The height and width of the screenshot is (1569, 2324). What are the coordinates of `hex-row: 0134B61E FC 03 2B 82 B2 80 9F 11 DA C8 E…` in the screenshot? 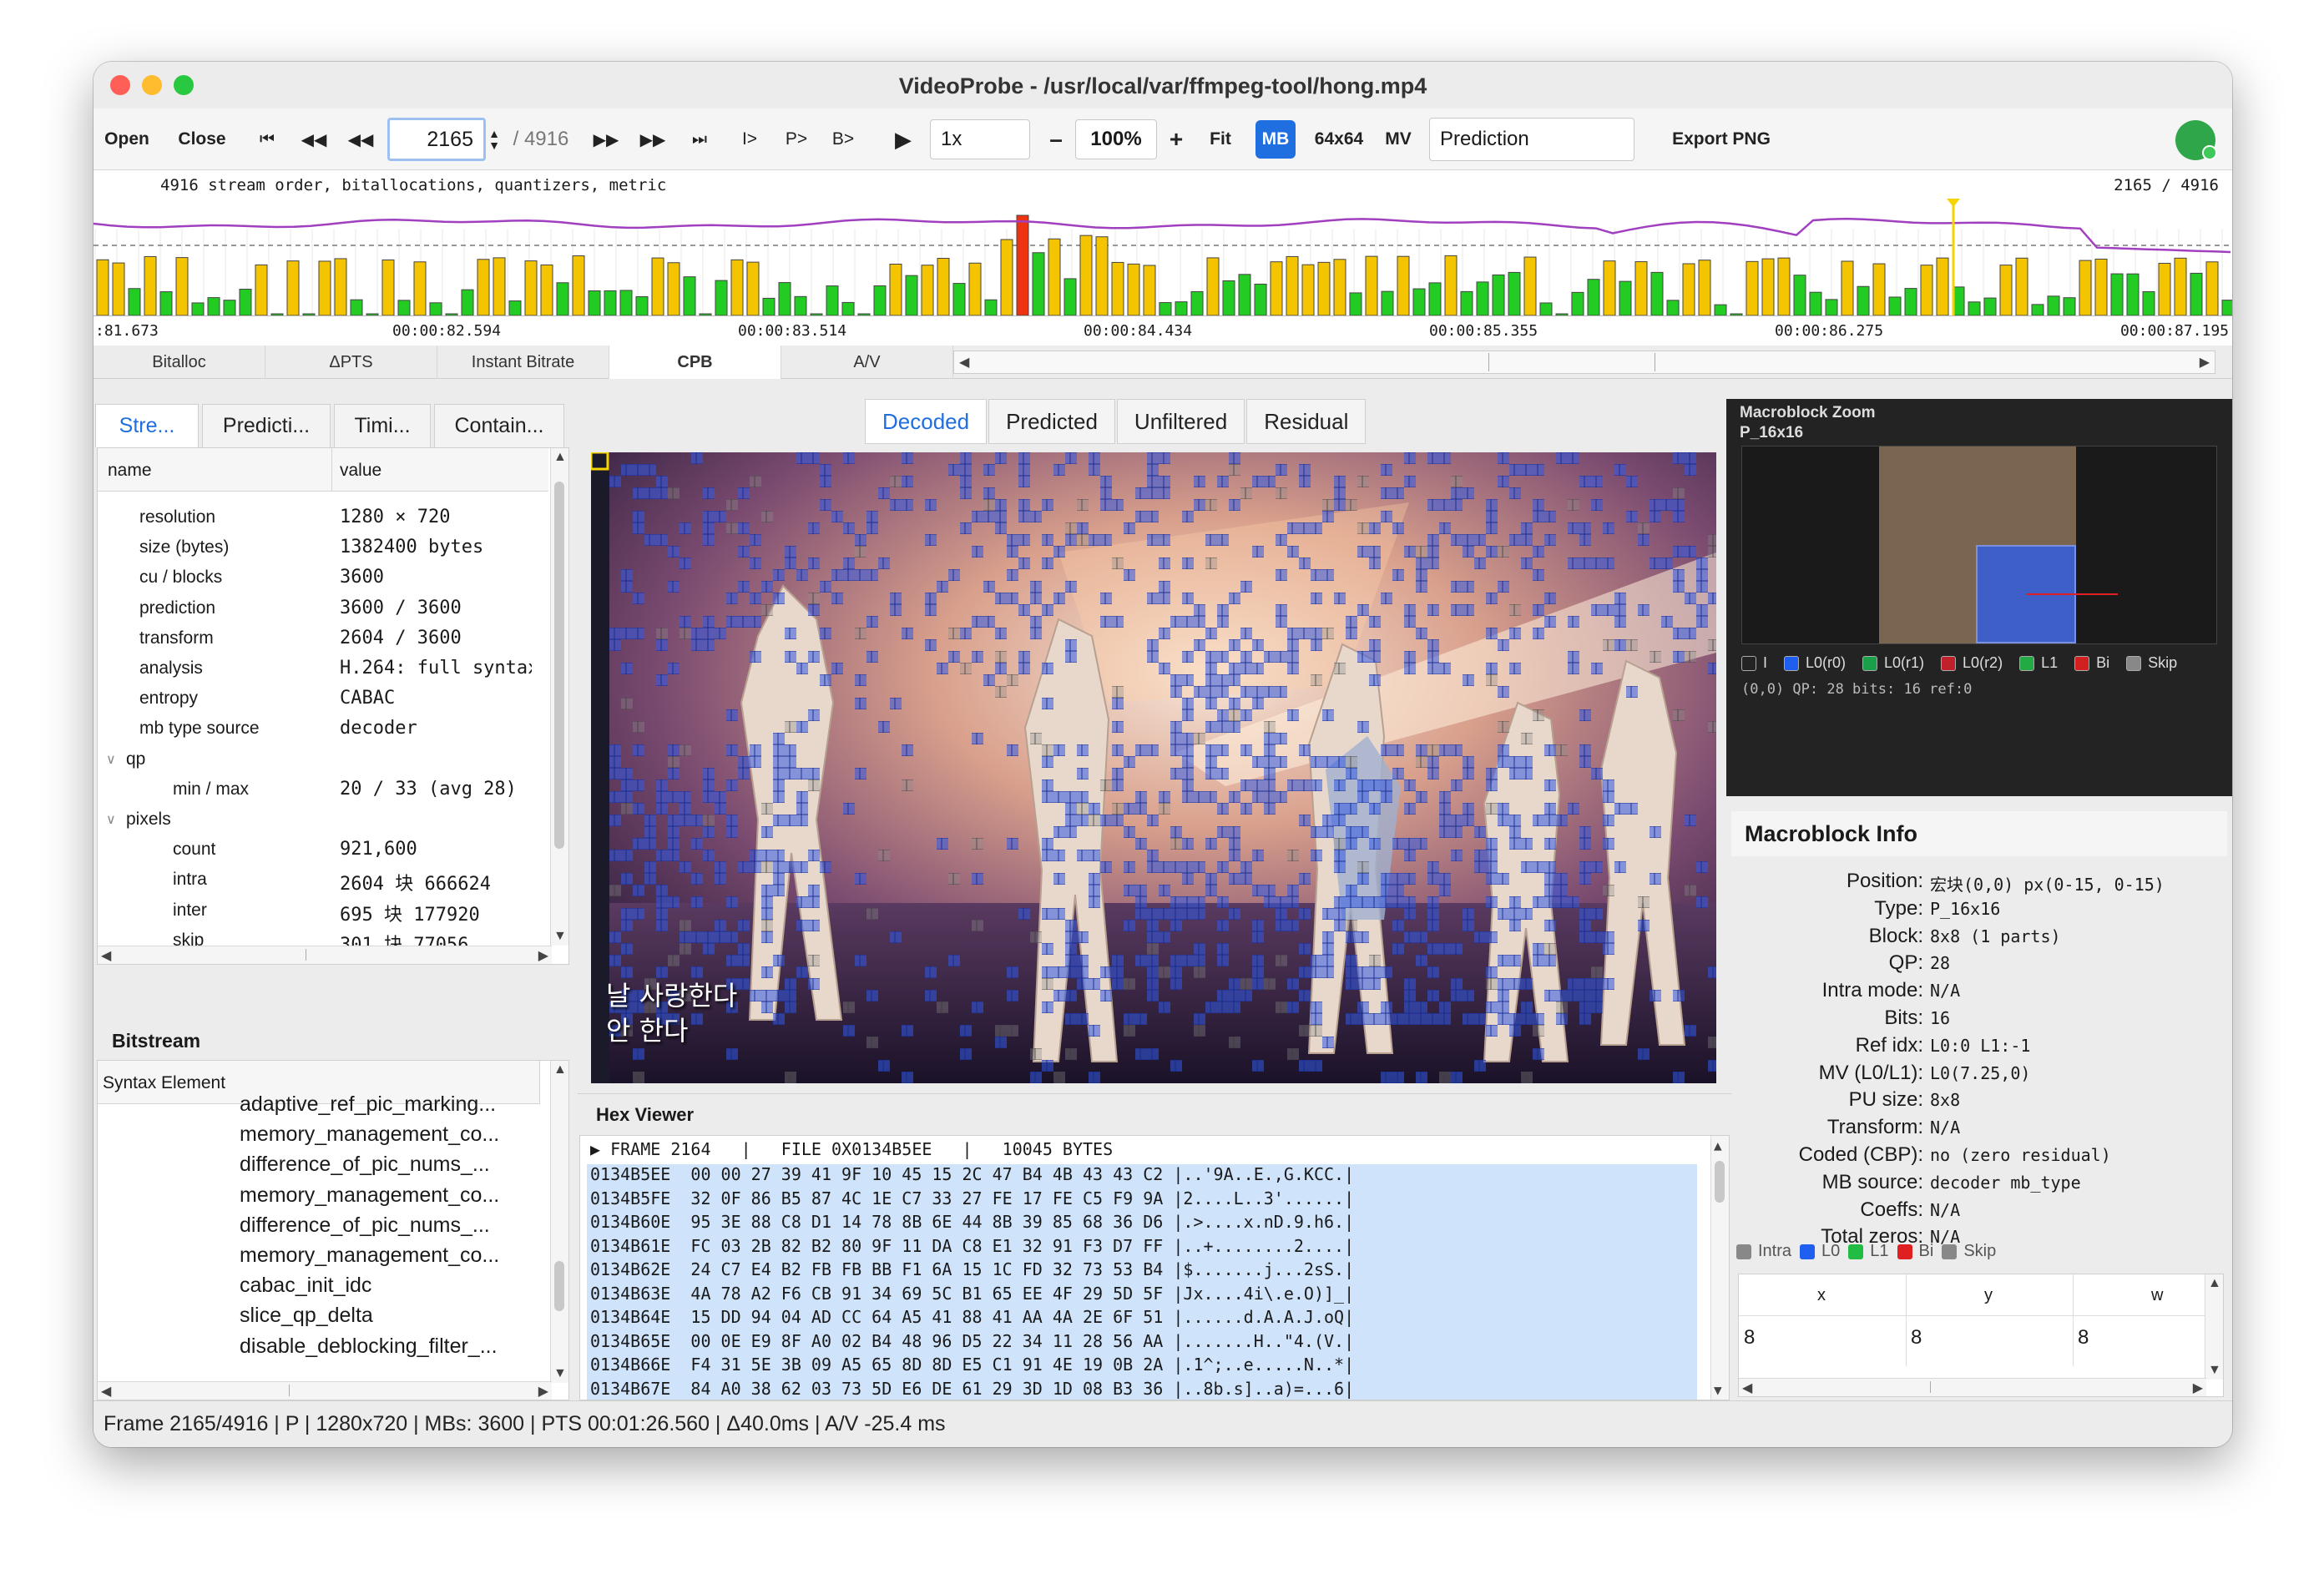 It's located at (1142, 1247).